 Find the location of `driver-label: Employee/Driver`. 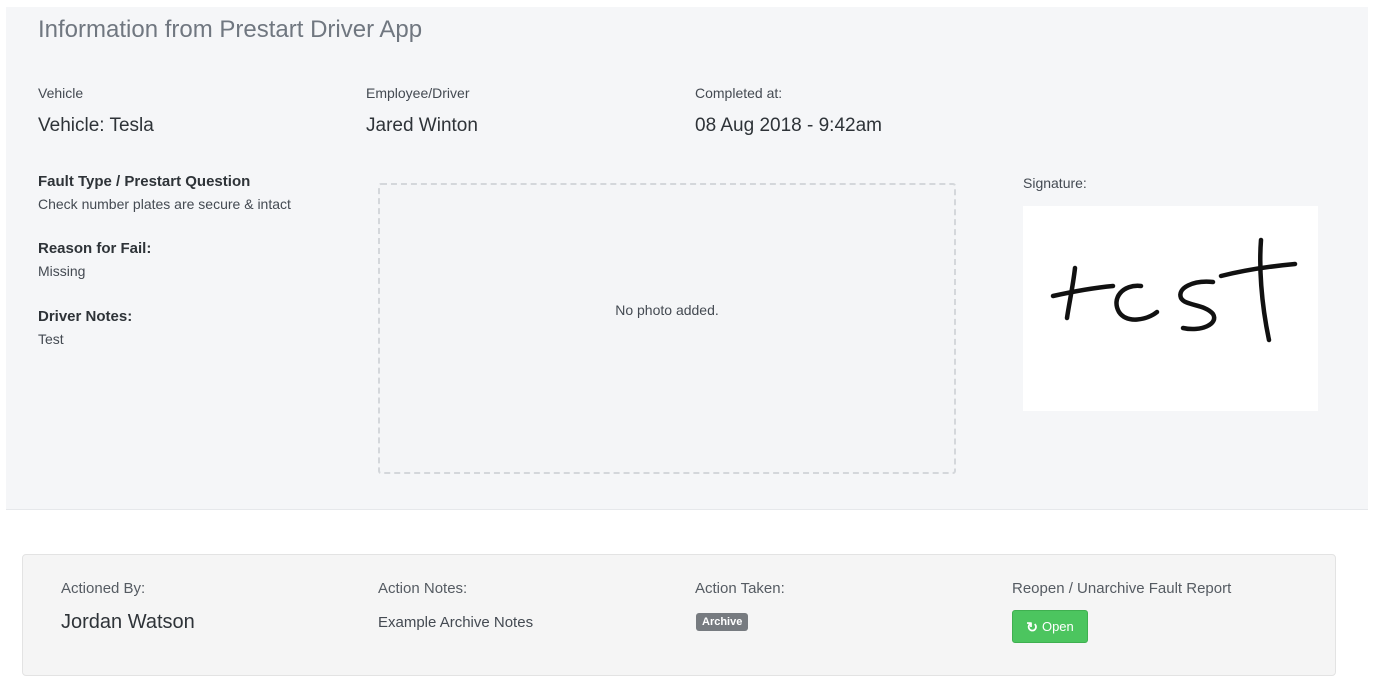

driver-label: Employee/Driver is located at coordinates (418, 93).